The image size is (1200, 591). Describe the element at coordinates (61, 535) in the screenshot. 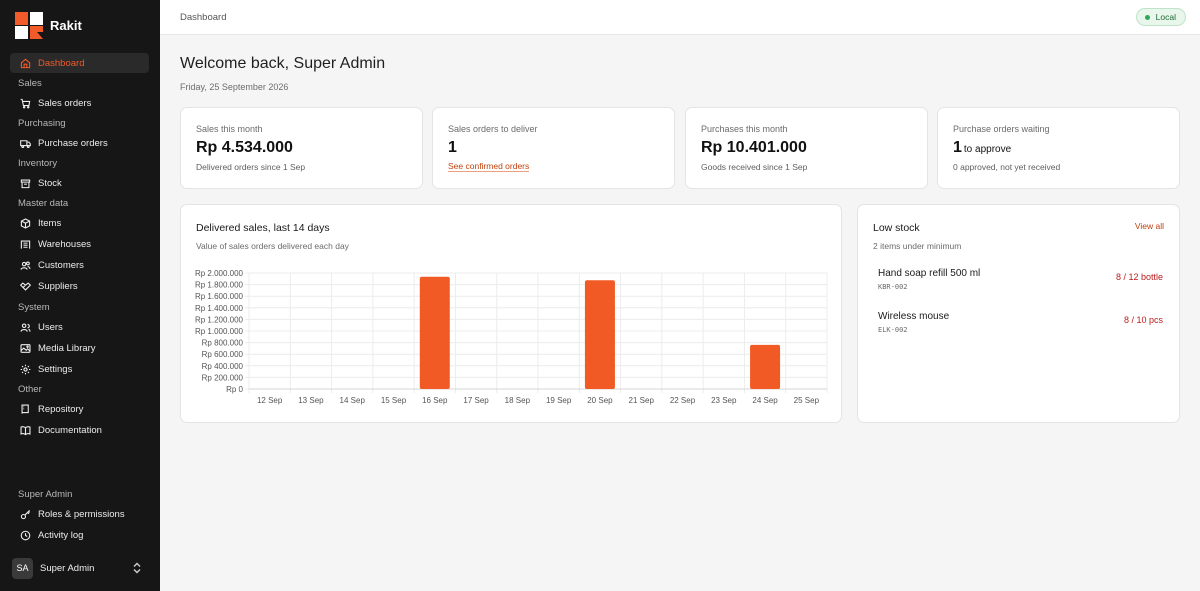

I see `sidebar-item-label: Activity log` at that location.